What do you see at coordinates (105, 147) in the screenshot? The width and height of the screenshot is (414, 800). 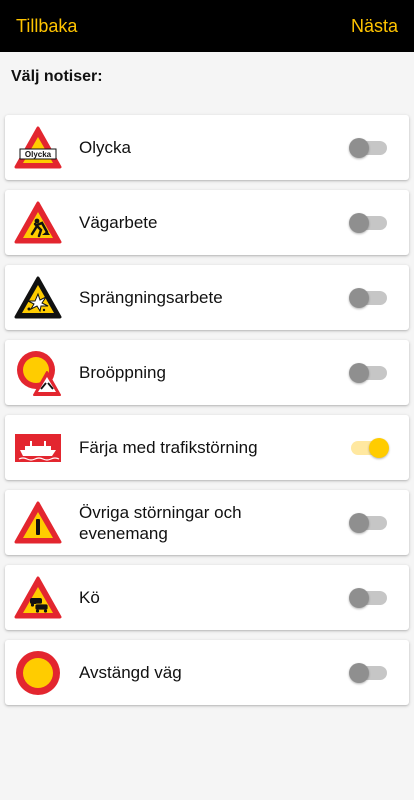 I see `notification-label: Olycka` at bounding box center [105, 147].